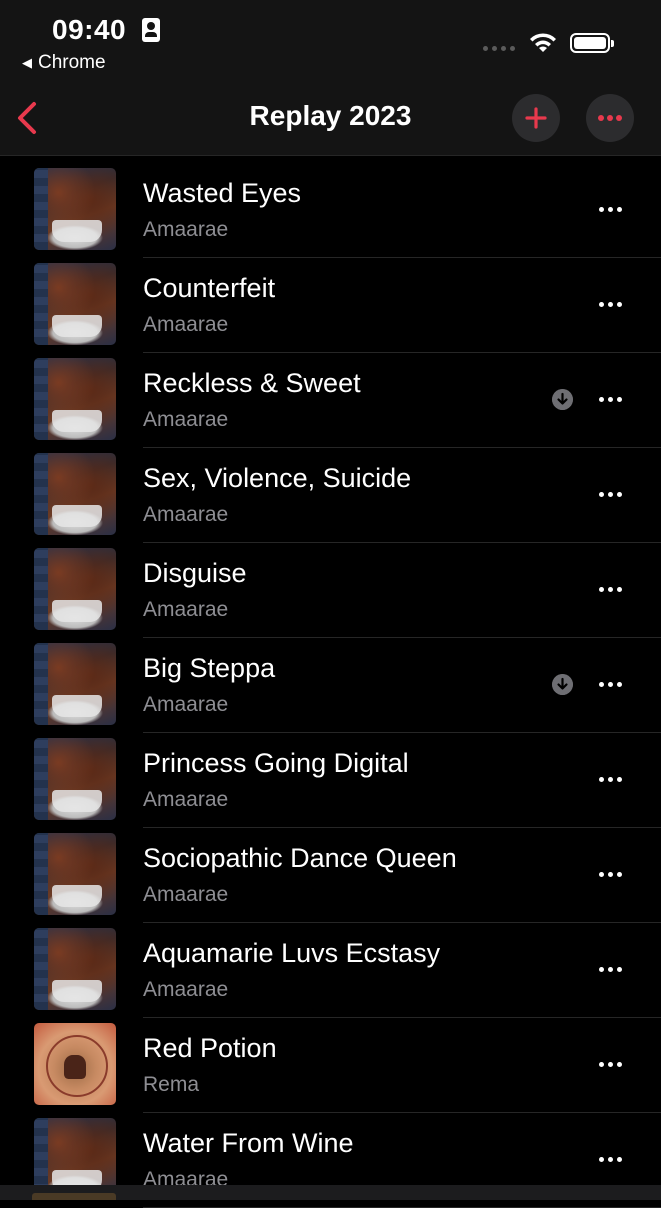 This screenshot has height=1208, width=661. I want to click on id-card-icon, so click(151, 30).